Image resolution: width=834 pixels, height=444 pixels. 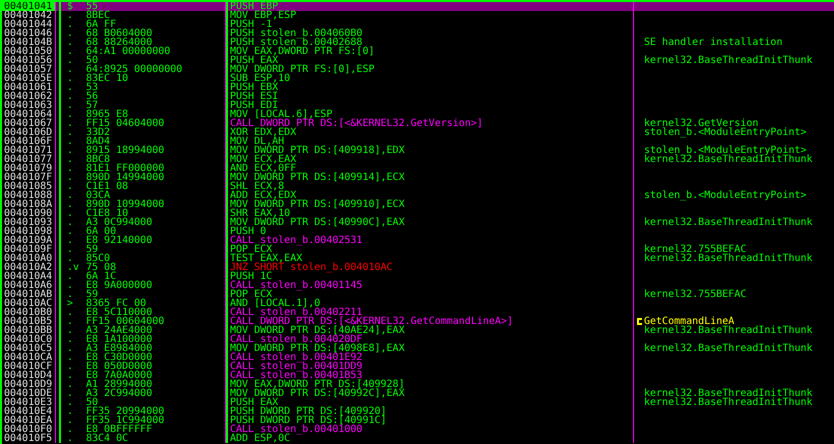 I want to click on address-cell: 0040106D, so click(x=29, y=132).